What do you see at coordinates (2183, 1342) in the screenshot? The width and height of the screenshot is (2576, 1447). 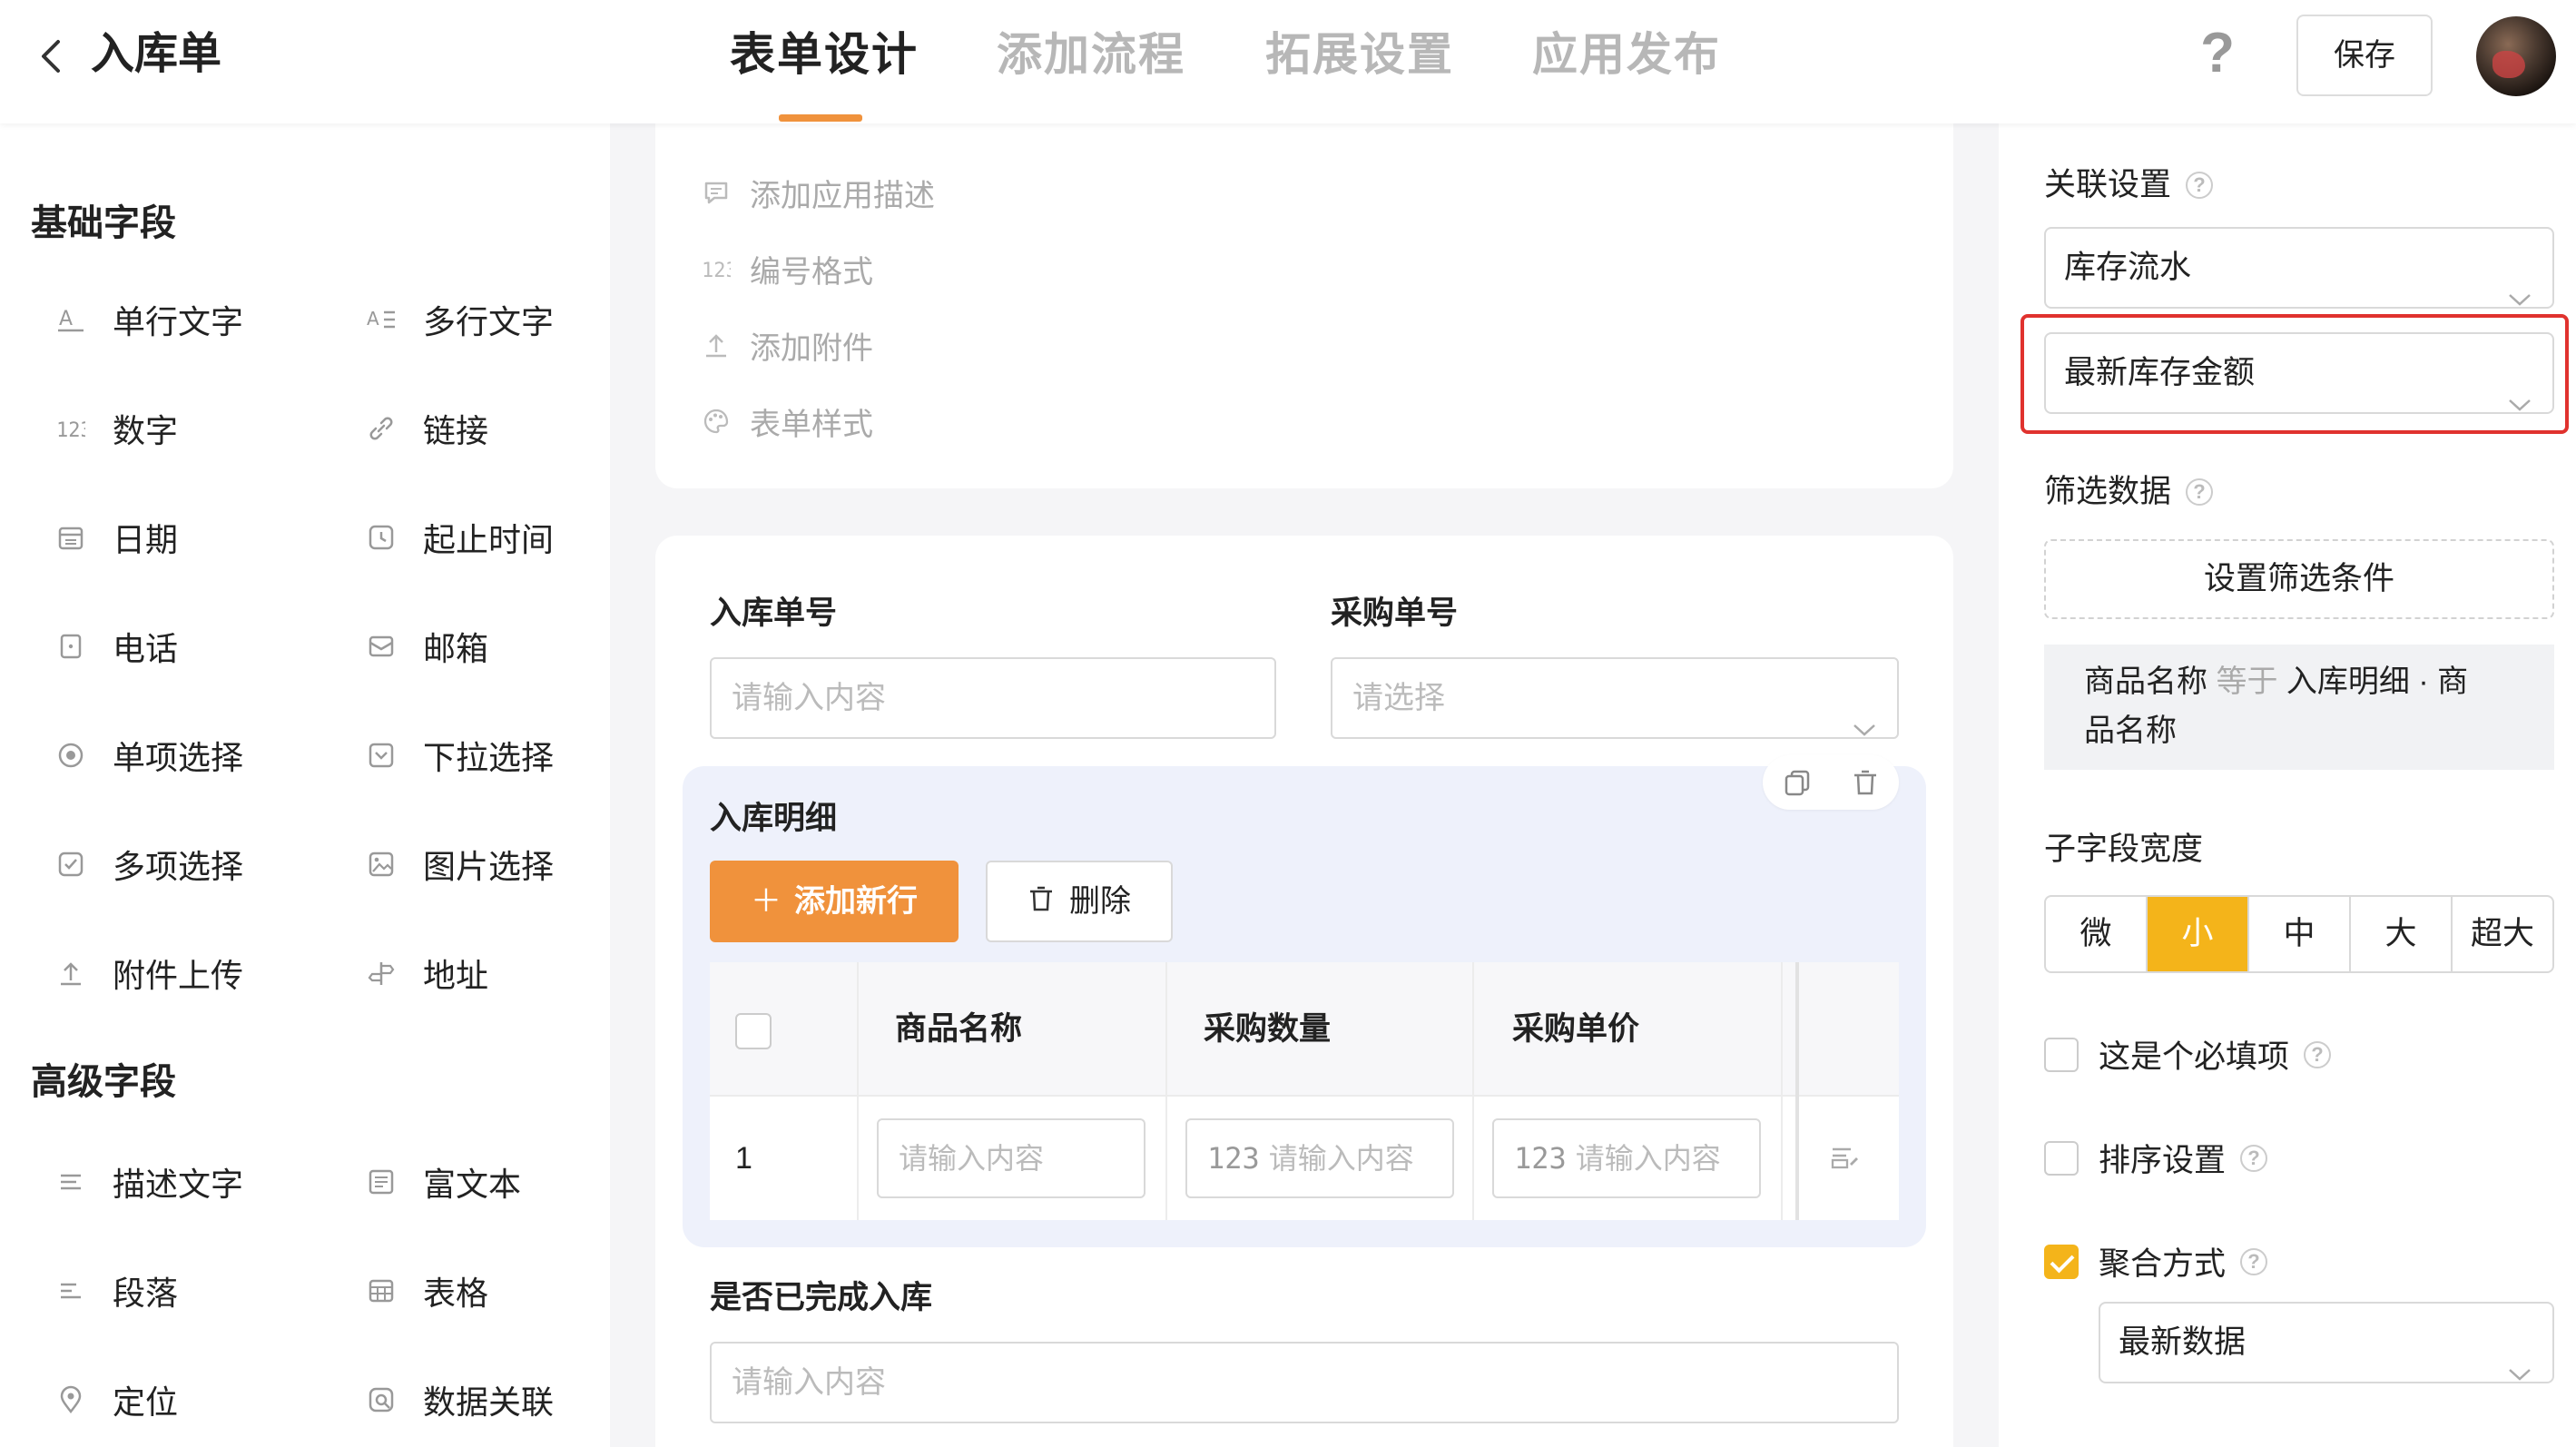 I see `aggregate-mode-value: 最新数据` at bounding box center [2183, 1342].